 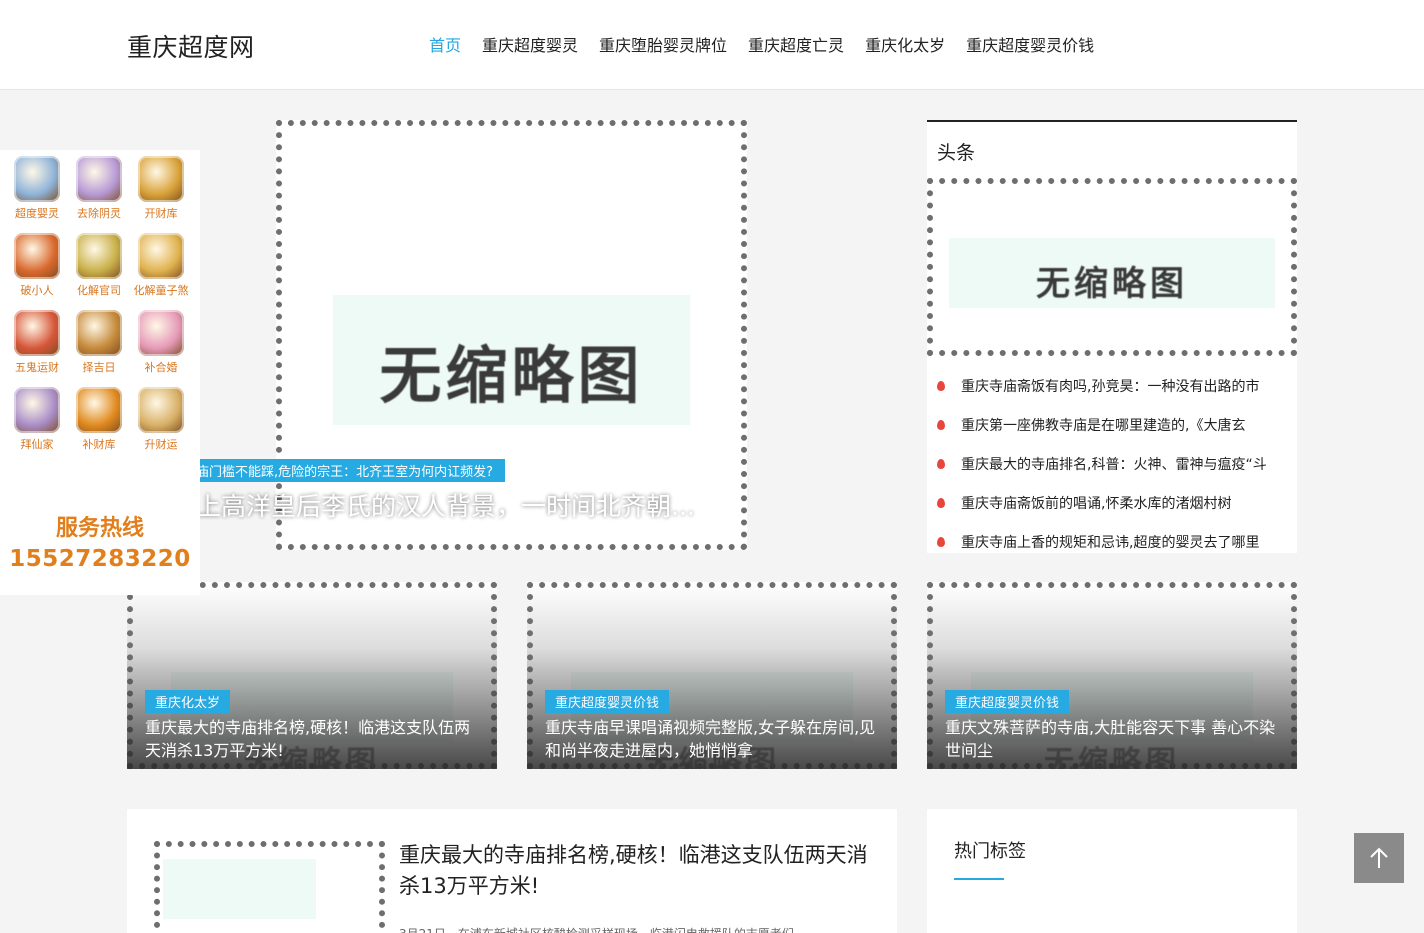 I want to click on service-label: 补合婚, so click(x=161, y=367).